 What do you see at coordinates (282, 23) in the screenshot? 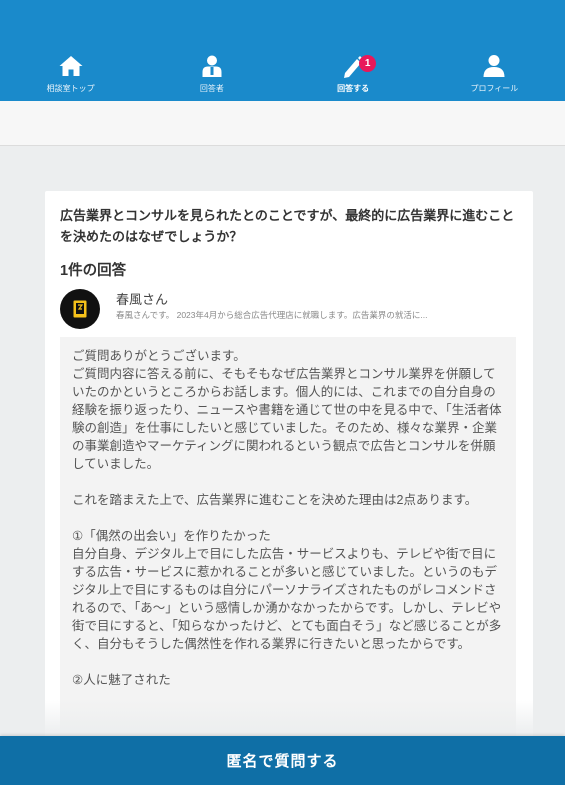
I see `status-bar` at bounding box center [282, 23].